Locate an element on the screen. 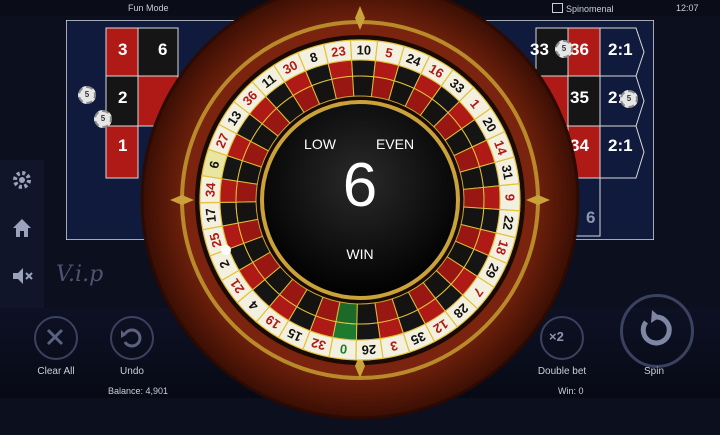  close-icon is located at coordinates (55, 337).